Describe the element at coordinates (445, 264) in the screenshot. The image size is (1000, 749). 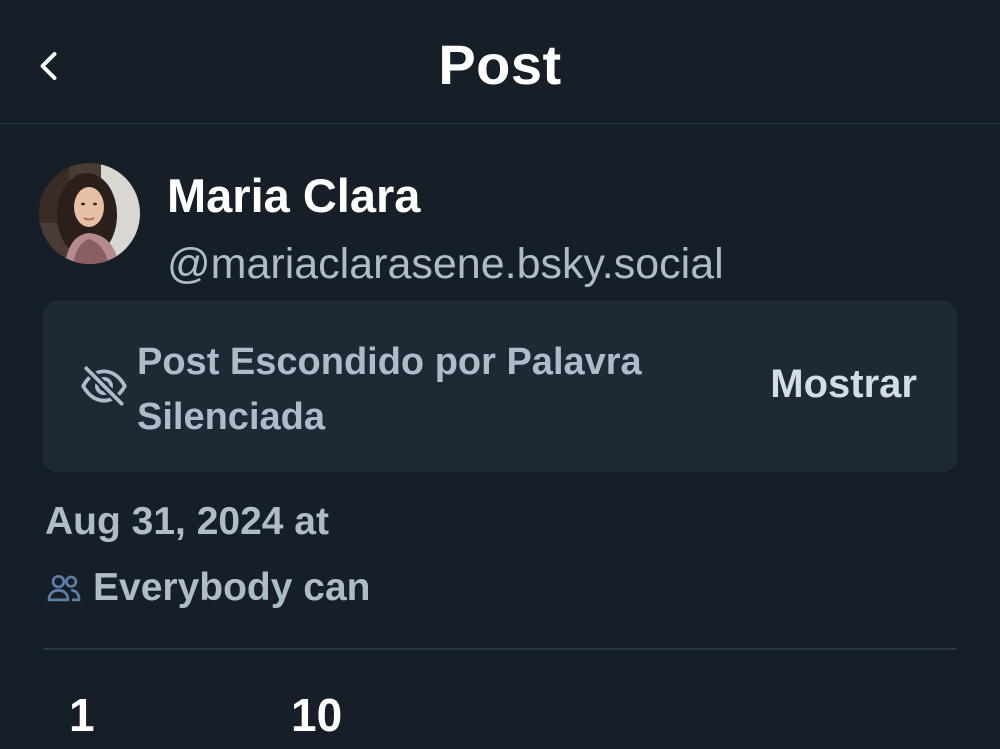
I see `author-handle: @mariaclarasene.bsky.social` at that location.